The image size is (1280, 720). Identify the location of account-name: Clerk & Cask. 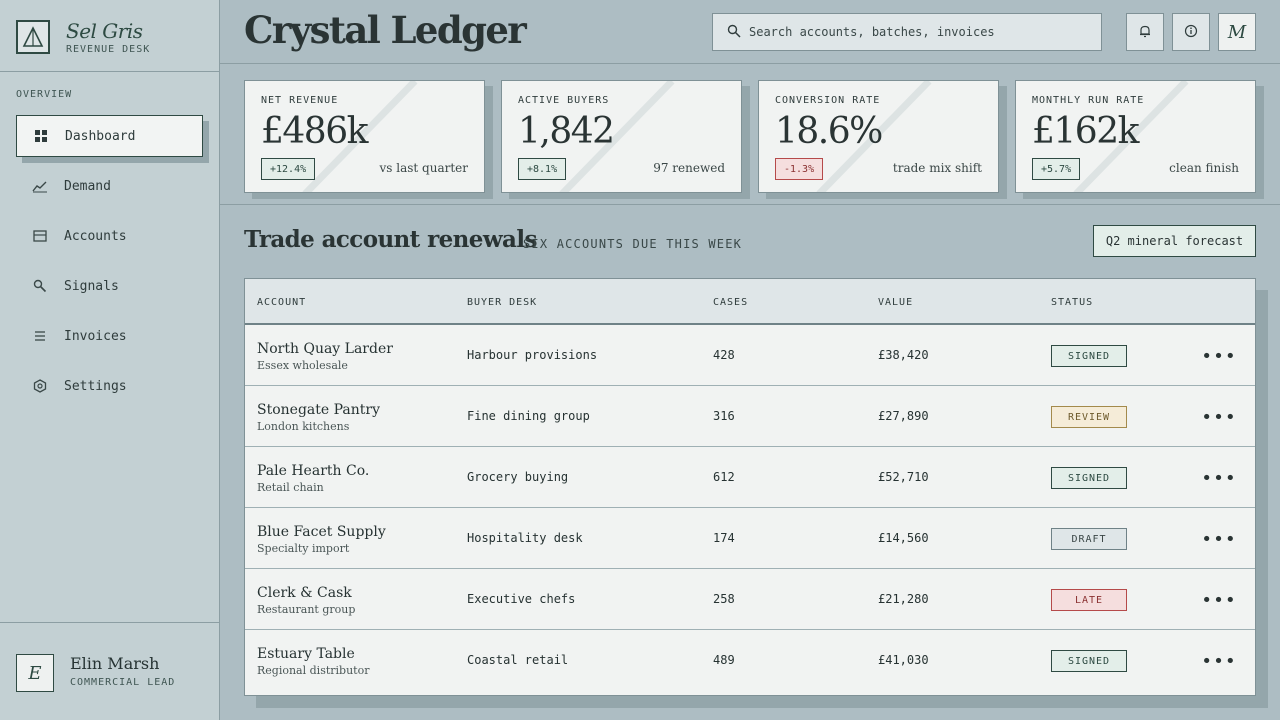
(304, 593).